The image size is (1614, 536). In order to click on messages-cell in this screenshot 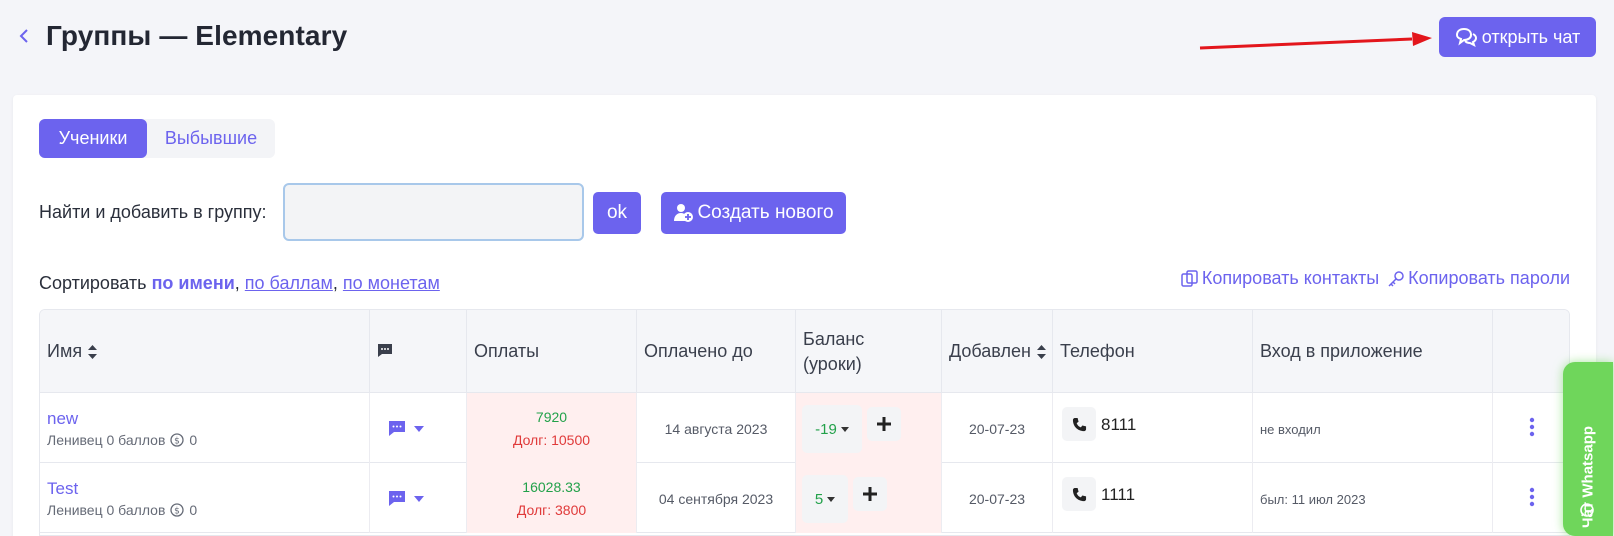, I will do `click(418, 498)`.